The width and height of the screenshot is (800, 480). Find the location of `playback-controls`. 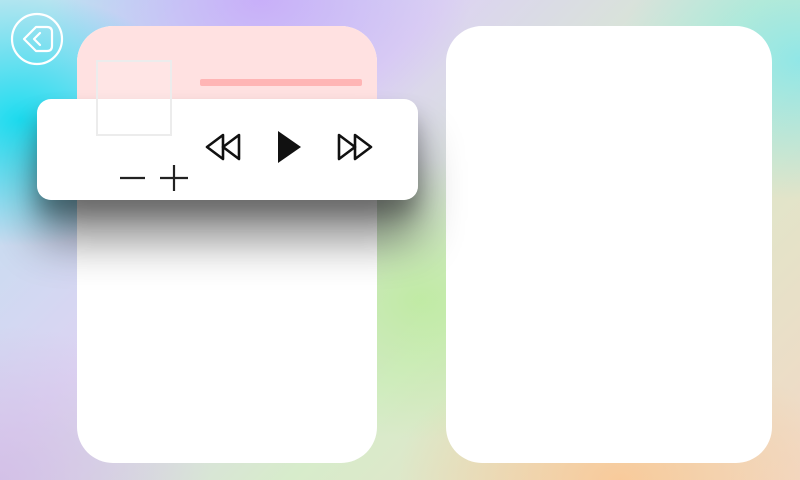

playback-controls is located at coordinates (227, 149).